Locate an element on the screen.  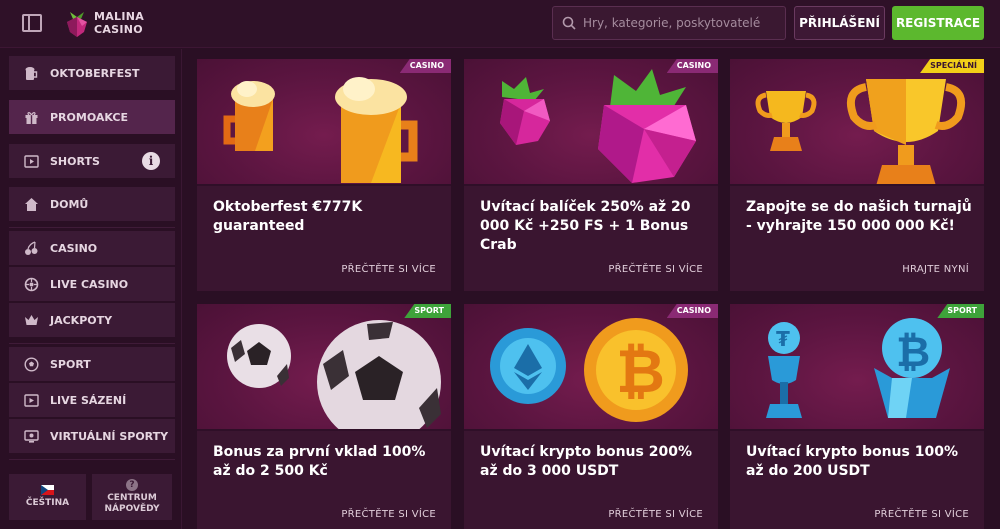
help-label-line1: CENTRUM is located at coordinates (132, 498).